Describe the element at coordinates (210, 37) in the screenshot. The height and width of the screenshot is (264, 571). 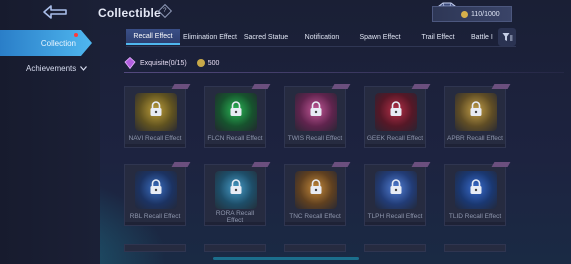
I see `tab-elimination-effect: Elimination Effect` at that location.